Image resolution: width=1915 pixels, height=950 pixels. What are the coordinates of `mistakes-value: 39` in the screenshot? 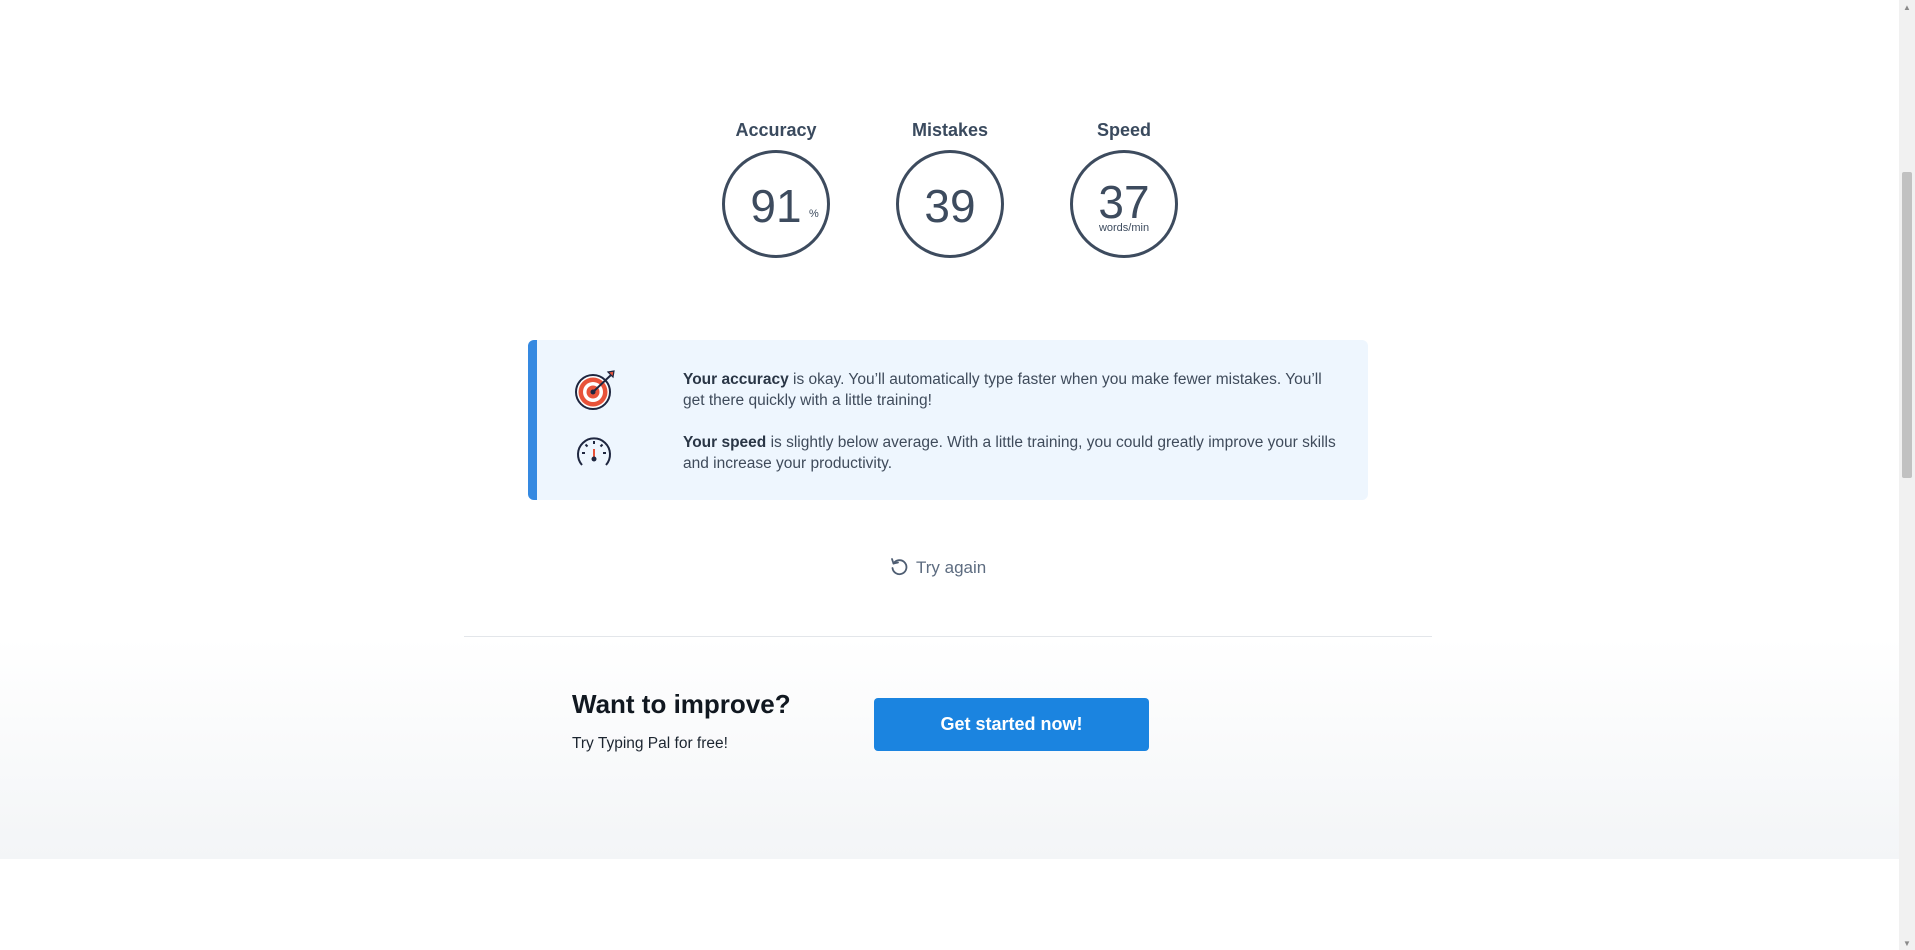 It's located at (950, 206).